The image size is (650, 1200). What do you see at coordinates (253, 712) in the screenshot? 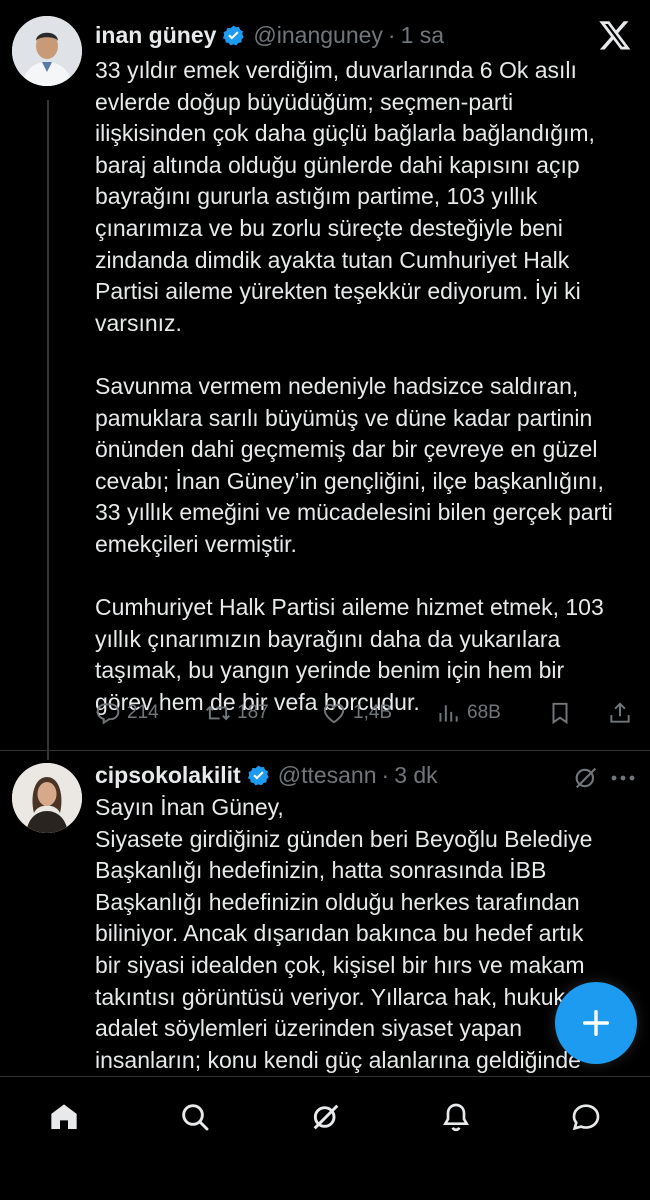
I see `repost-count: 187` at bounding box center [253, 712].